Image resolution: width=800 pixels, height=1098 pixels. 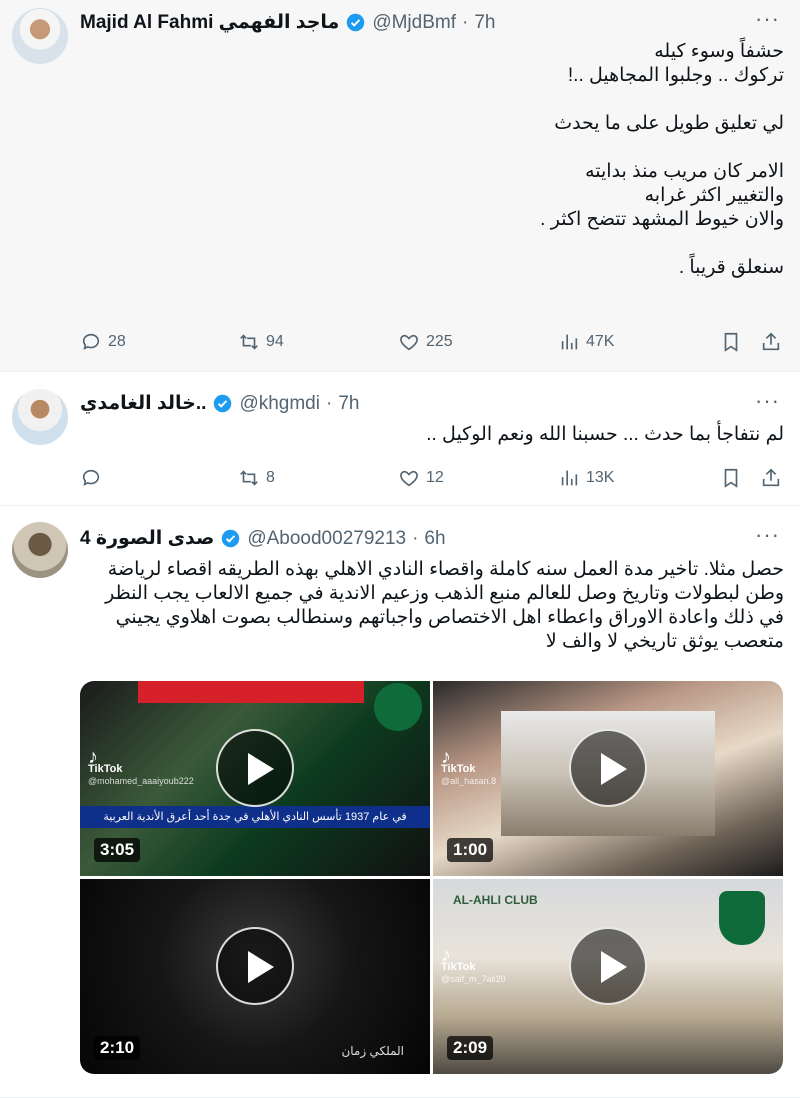 What do you see at coordinates (470, 1048) in the screenshot?
I see `video-duration: 2:09` at bounding box center [470, 1048].